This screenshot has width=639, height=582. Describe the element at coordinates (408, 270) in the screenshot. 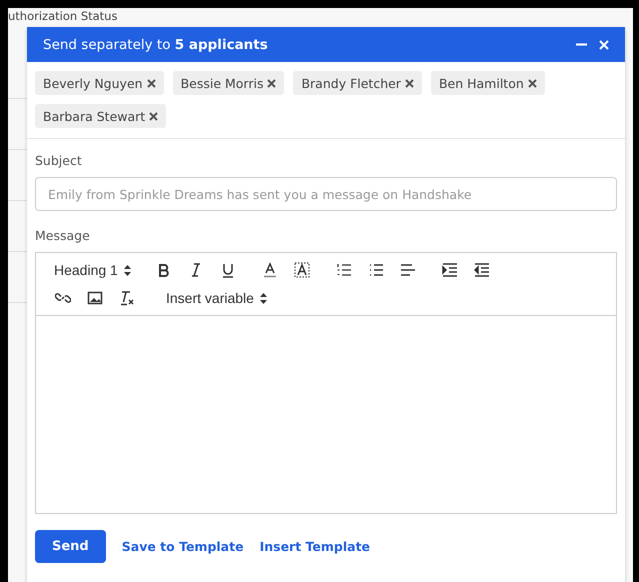

I see `align-left-icon` at that location.